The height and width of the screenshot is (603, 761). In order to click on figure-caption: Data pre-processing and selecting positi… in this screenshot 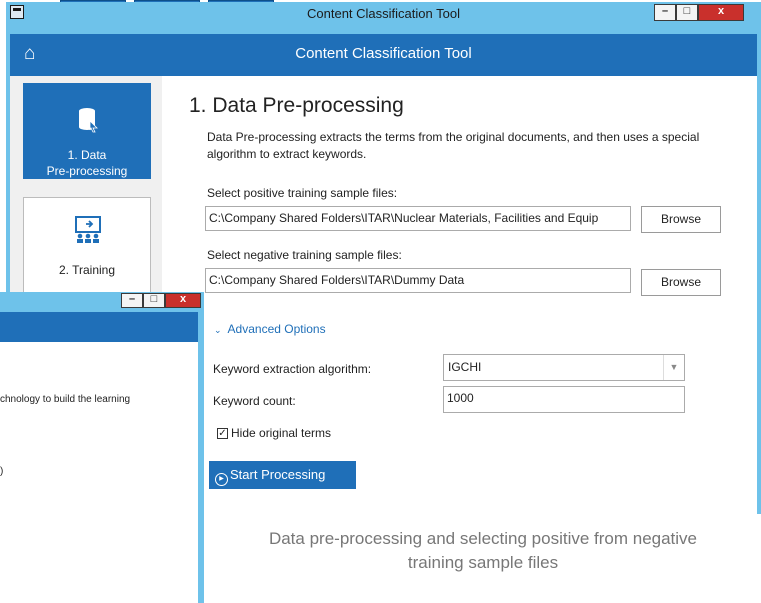, I will do `click(483, 551)`.